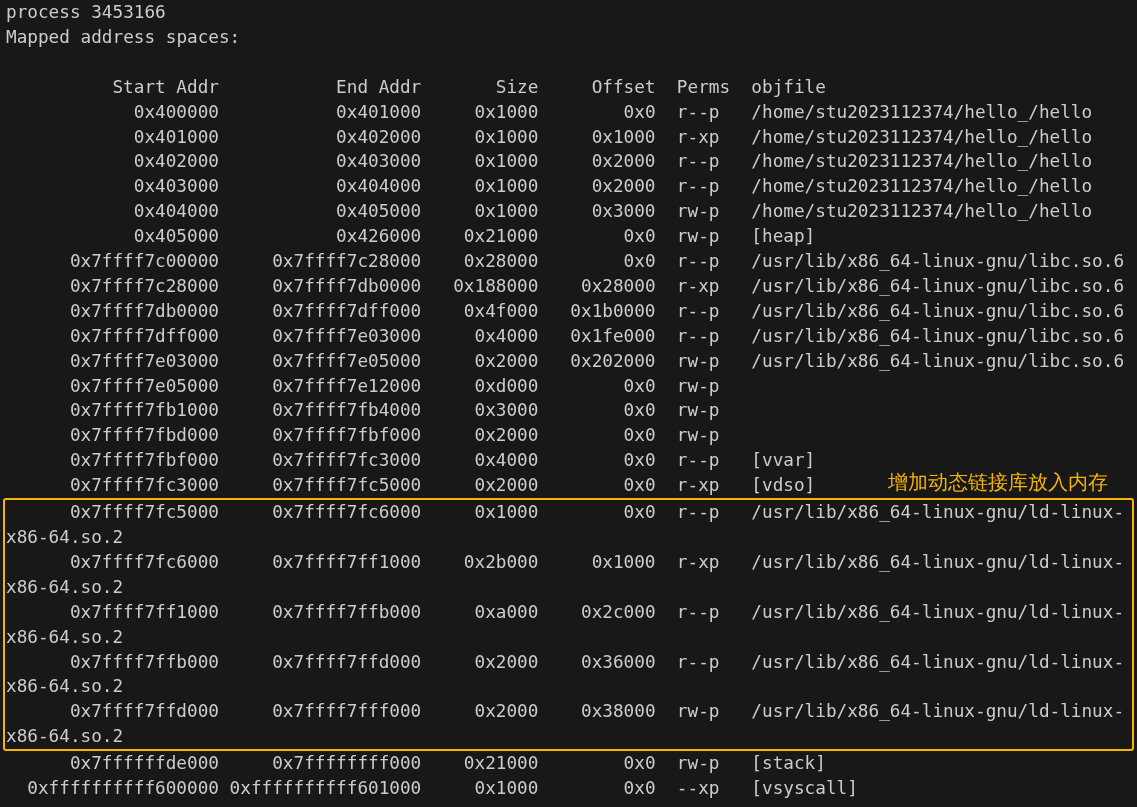 Image resolution: width=1137 pixels, height=807 pixels. Describe the element at coordinates (500, 311) in the screenshot. I see `table-cell-text: 0x4f000` at that location.